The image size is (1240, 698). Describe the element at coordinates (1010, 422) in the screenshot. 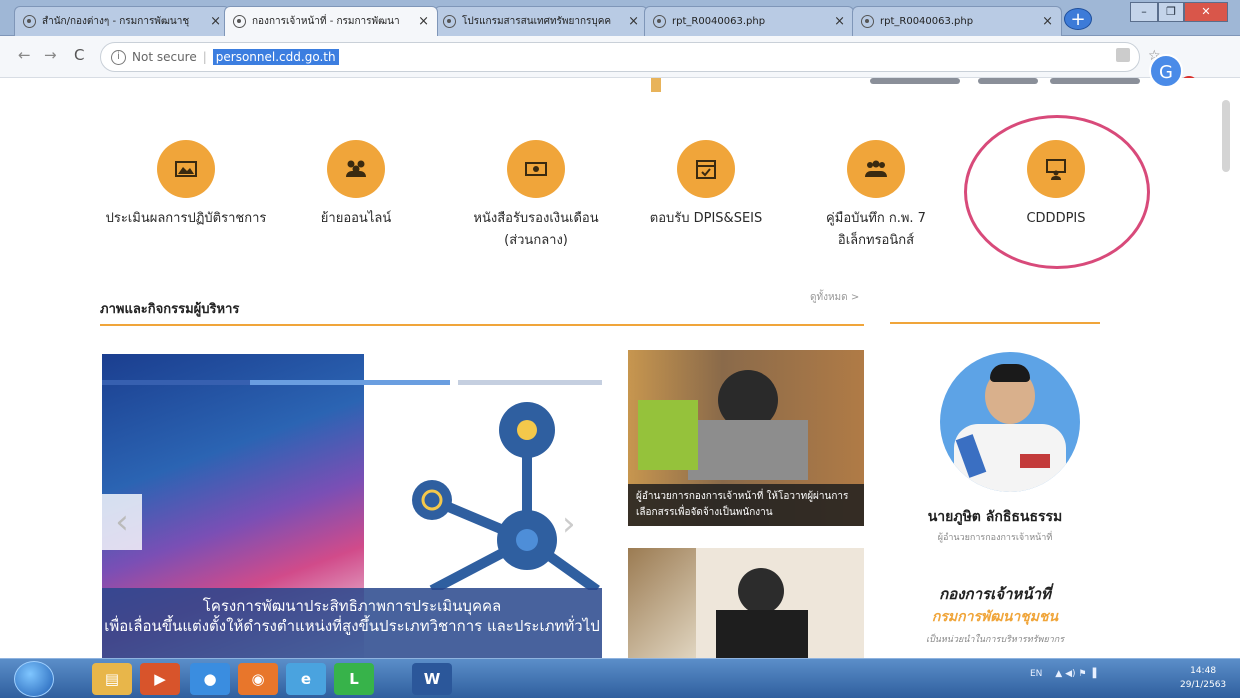

I see `director-photo` at that location.